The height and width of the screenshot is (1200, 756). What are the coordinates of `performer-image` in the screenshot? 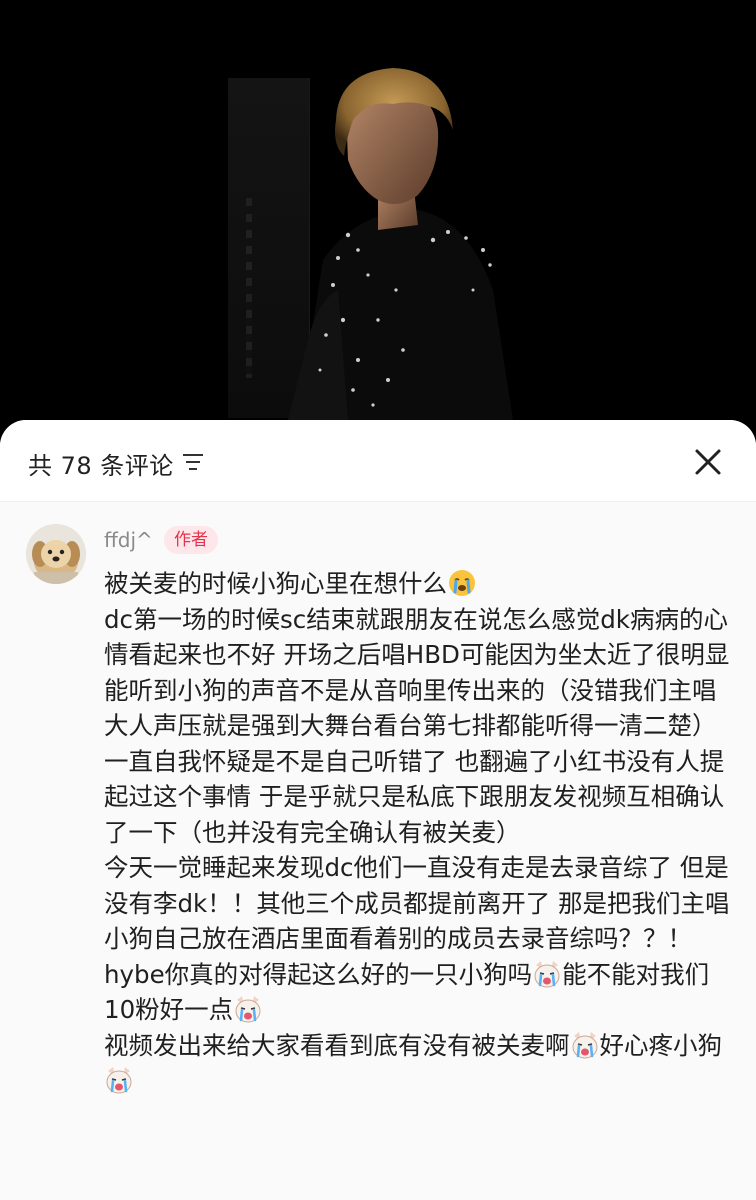 It's located at (400, 244).